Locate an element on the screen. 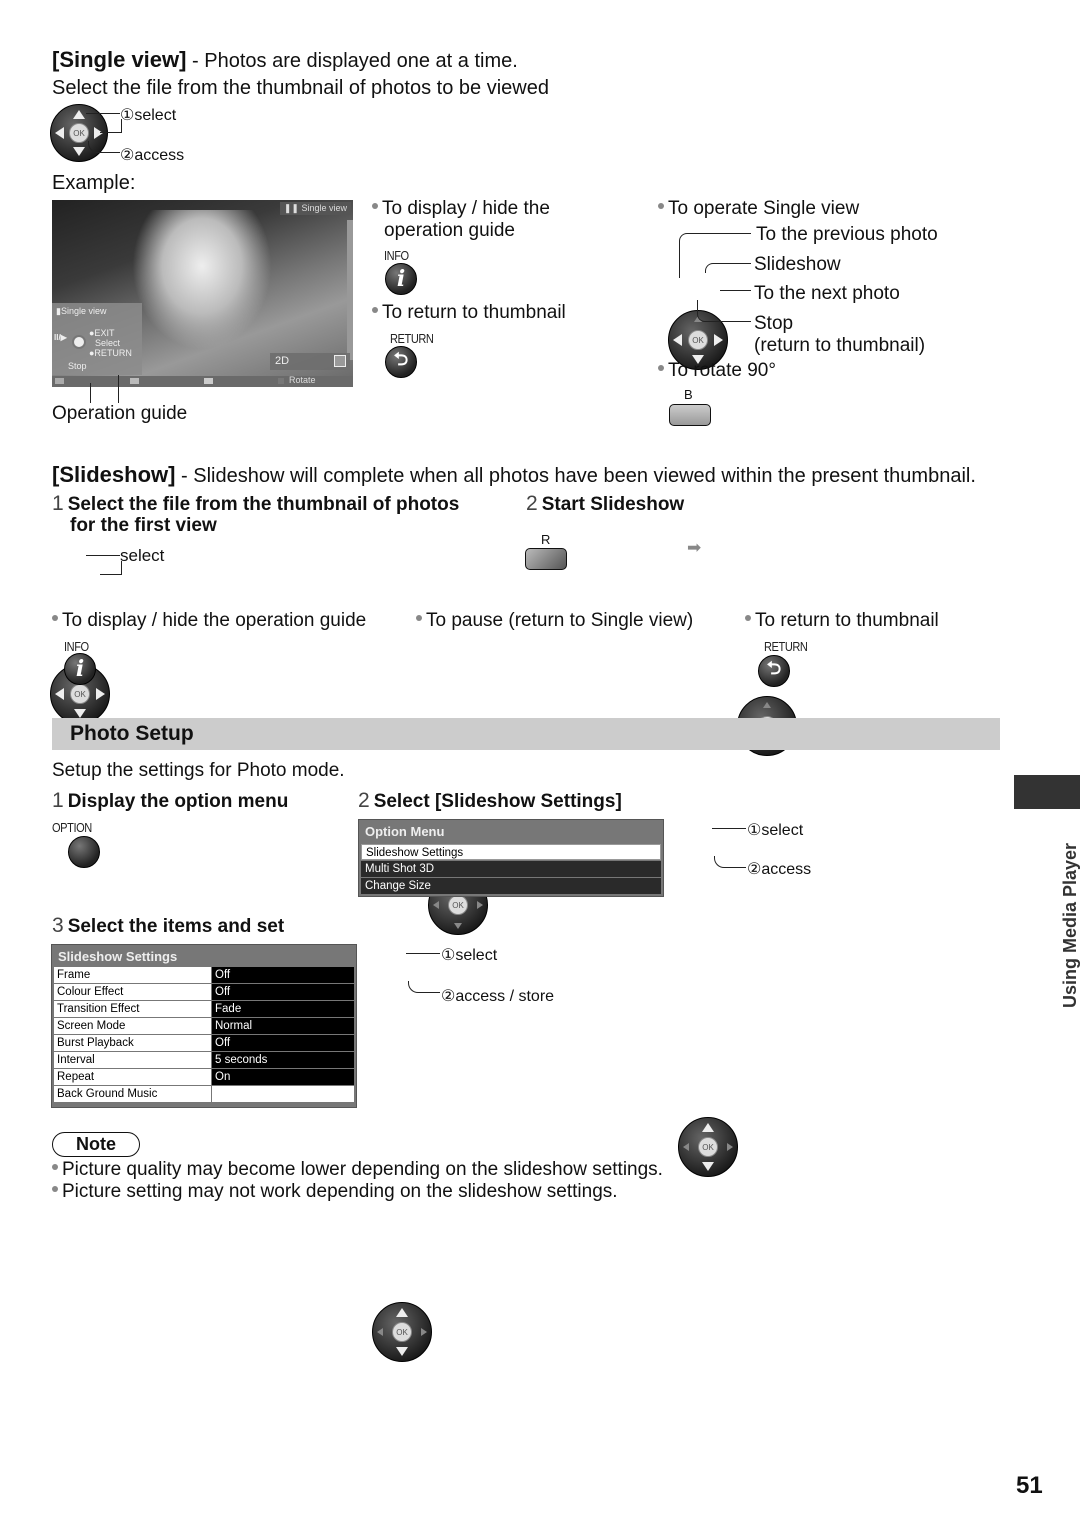 This screenshot has width=1080, height=1532. operate-title: To operate Single view is located at coordinates (758, 208).